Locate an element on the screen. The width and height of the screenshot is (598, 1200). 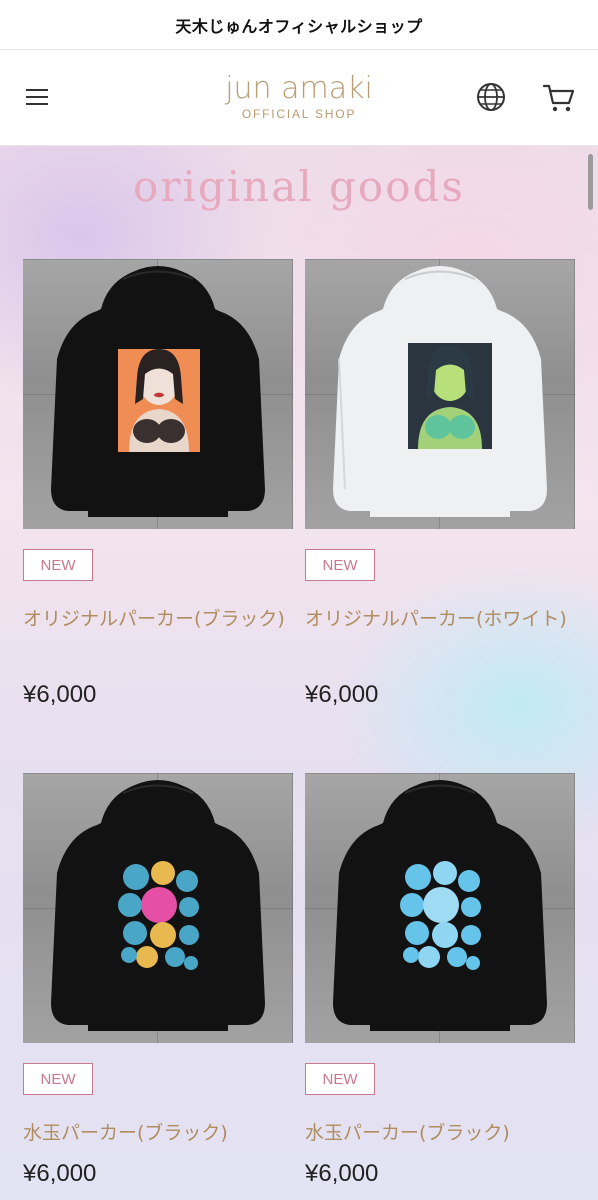
site-logo: jun amaki OFFICIAL SHOP is located at coordinates (299, 100).